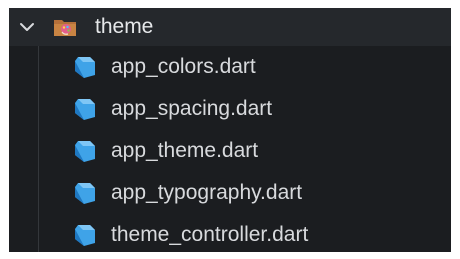  Describe the element at coordinates (230, 27) in the screenshot. I see `folder-row-theme: theme` at that location.